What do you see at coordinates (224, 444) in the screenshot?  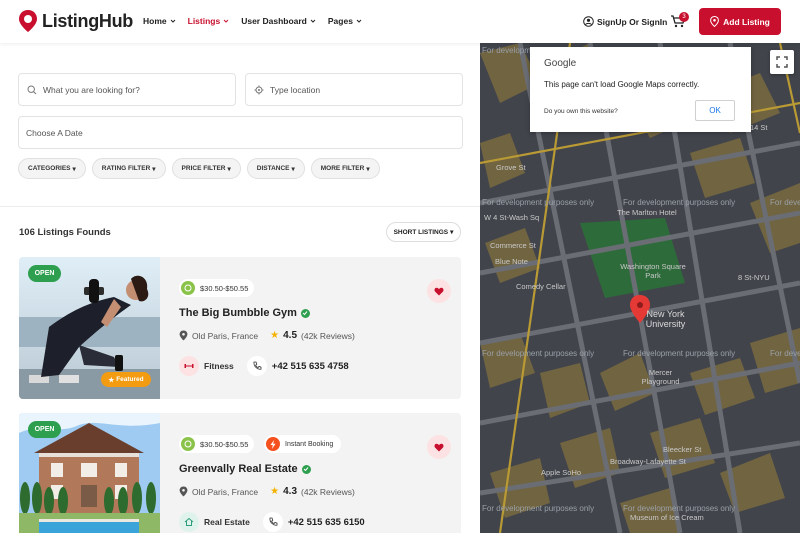 I see `price-range-text: $30.50-$50.55` at bounding box center [224, 444].